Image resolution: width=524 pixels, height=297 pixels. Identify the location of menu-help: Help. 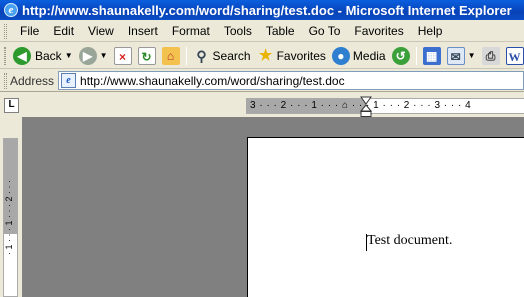
(430, 31).